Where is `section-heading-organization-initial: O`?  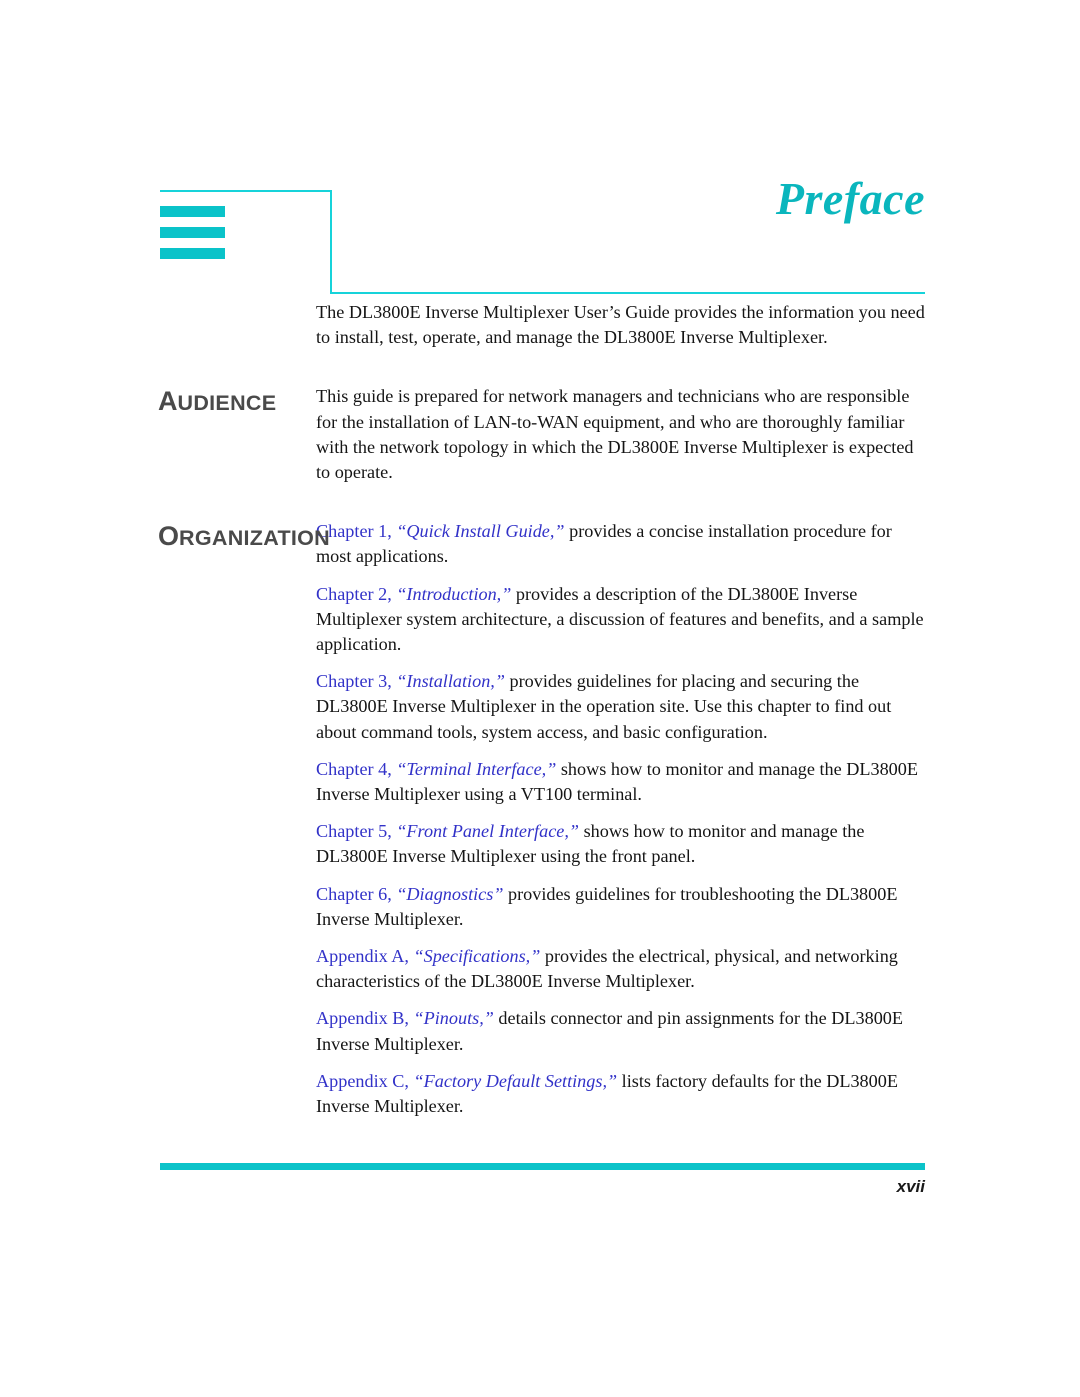
section-heading-organization-initial: O is located at coordinates (169, 536).